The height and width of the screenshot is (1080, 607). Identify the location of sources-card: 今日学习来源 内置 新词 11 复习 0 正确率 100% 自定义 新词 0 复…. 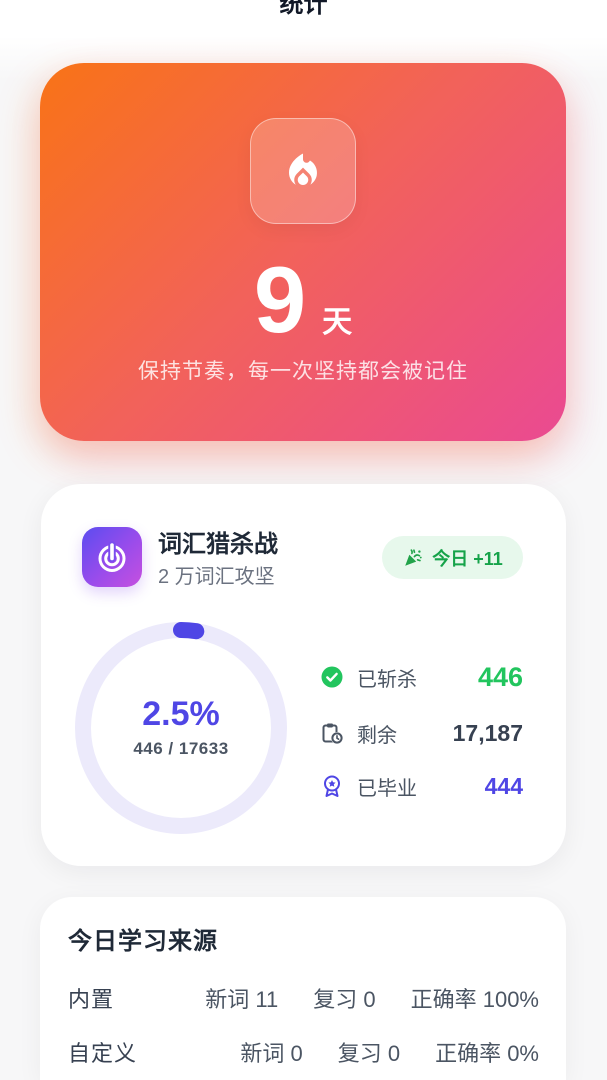
(303, 988).